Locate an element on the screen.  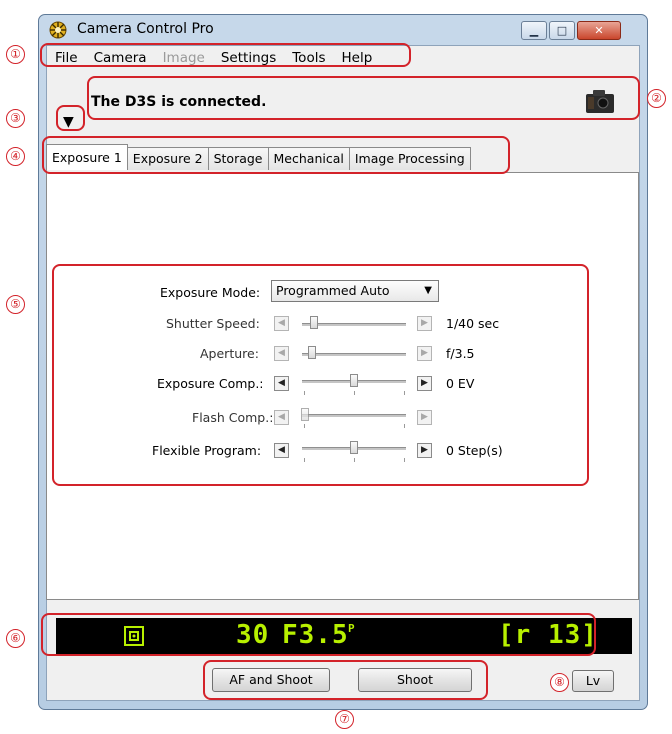
minimize-button: ▁ is located at coordinates (534, 30).